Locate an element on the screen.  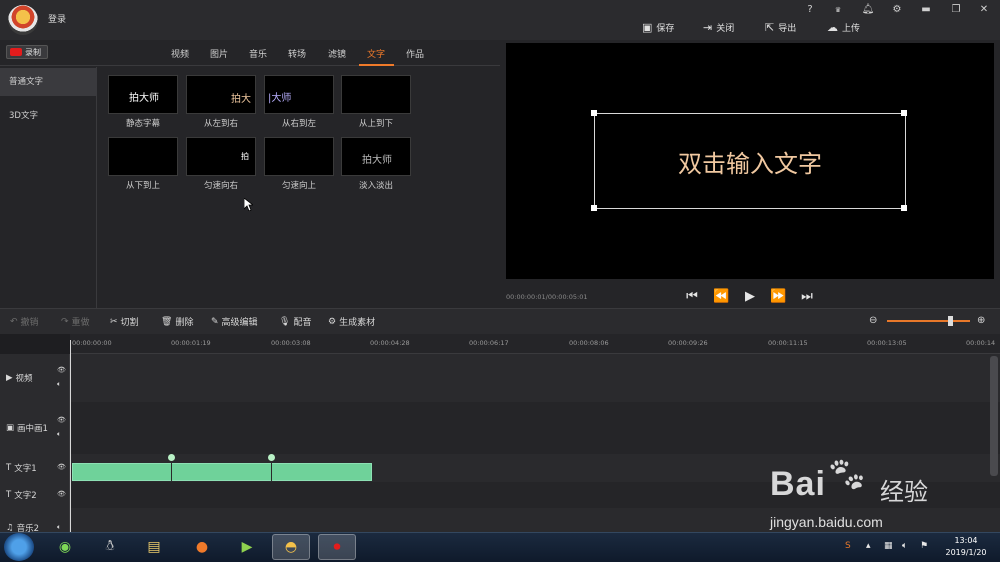
login-link: 登录 is located at coordinates (57, 18).